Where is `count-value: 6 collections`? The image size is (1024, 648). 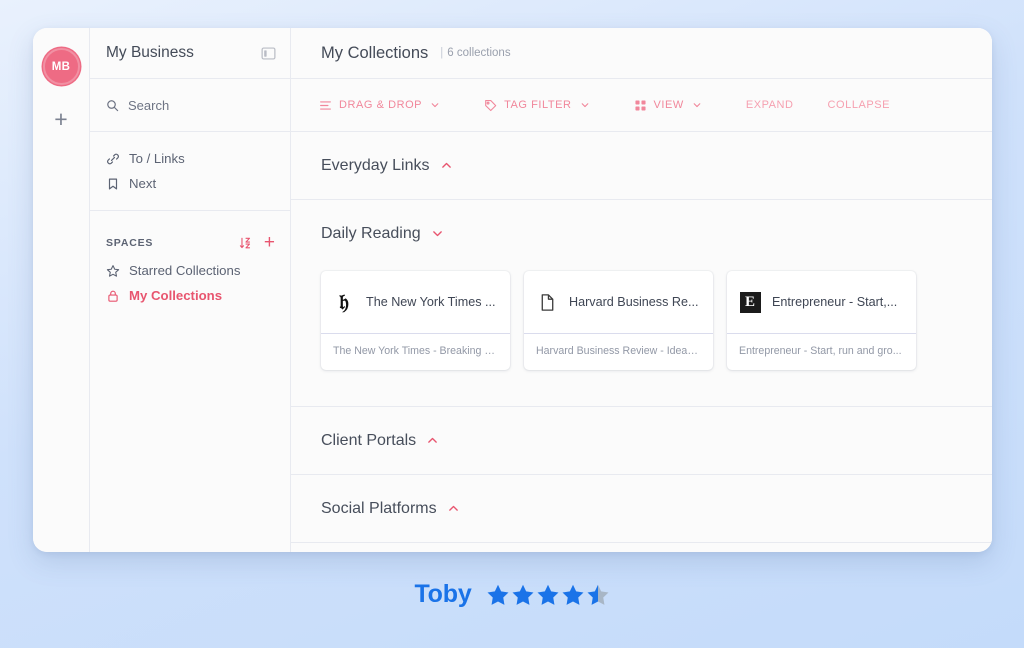 count-value: 6 collections is located at coordinates (479, 53).